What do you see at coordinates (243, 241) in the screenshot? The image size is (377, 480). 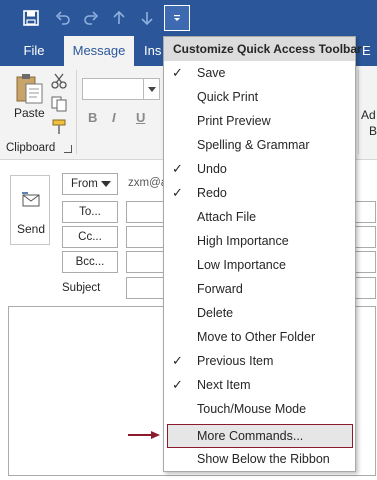 I see `menu-item-label: High Importance` at bounding box center [243, 241].